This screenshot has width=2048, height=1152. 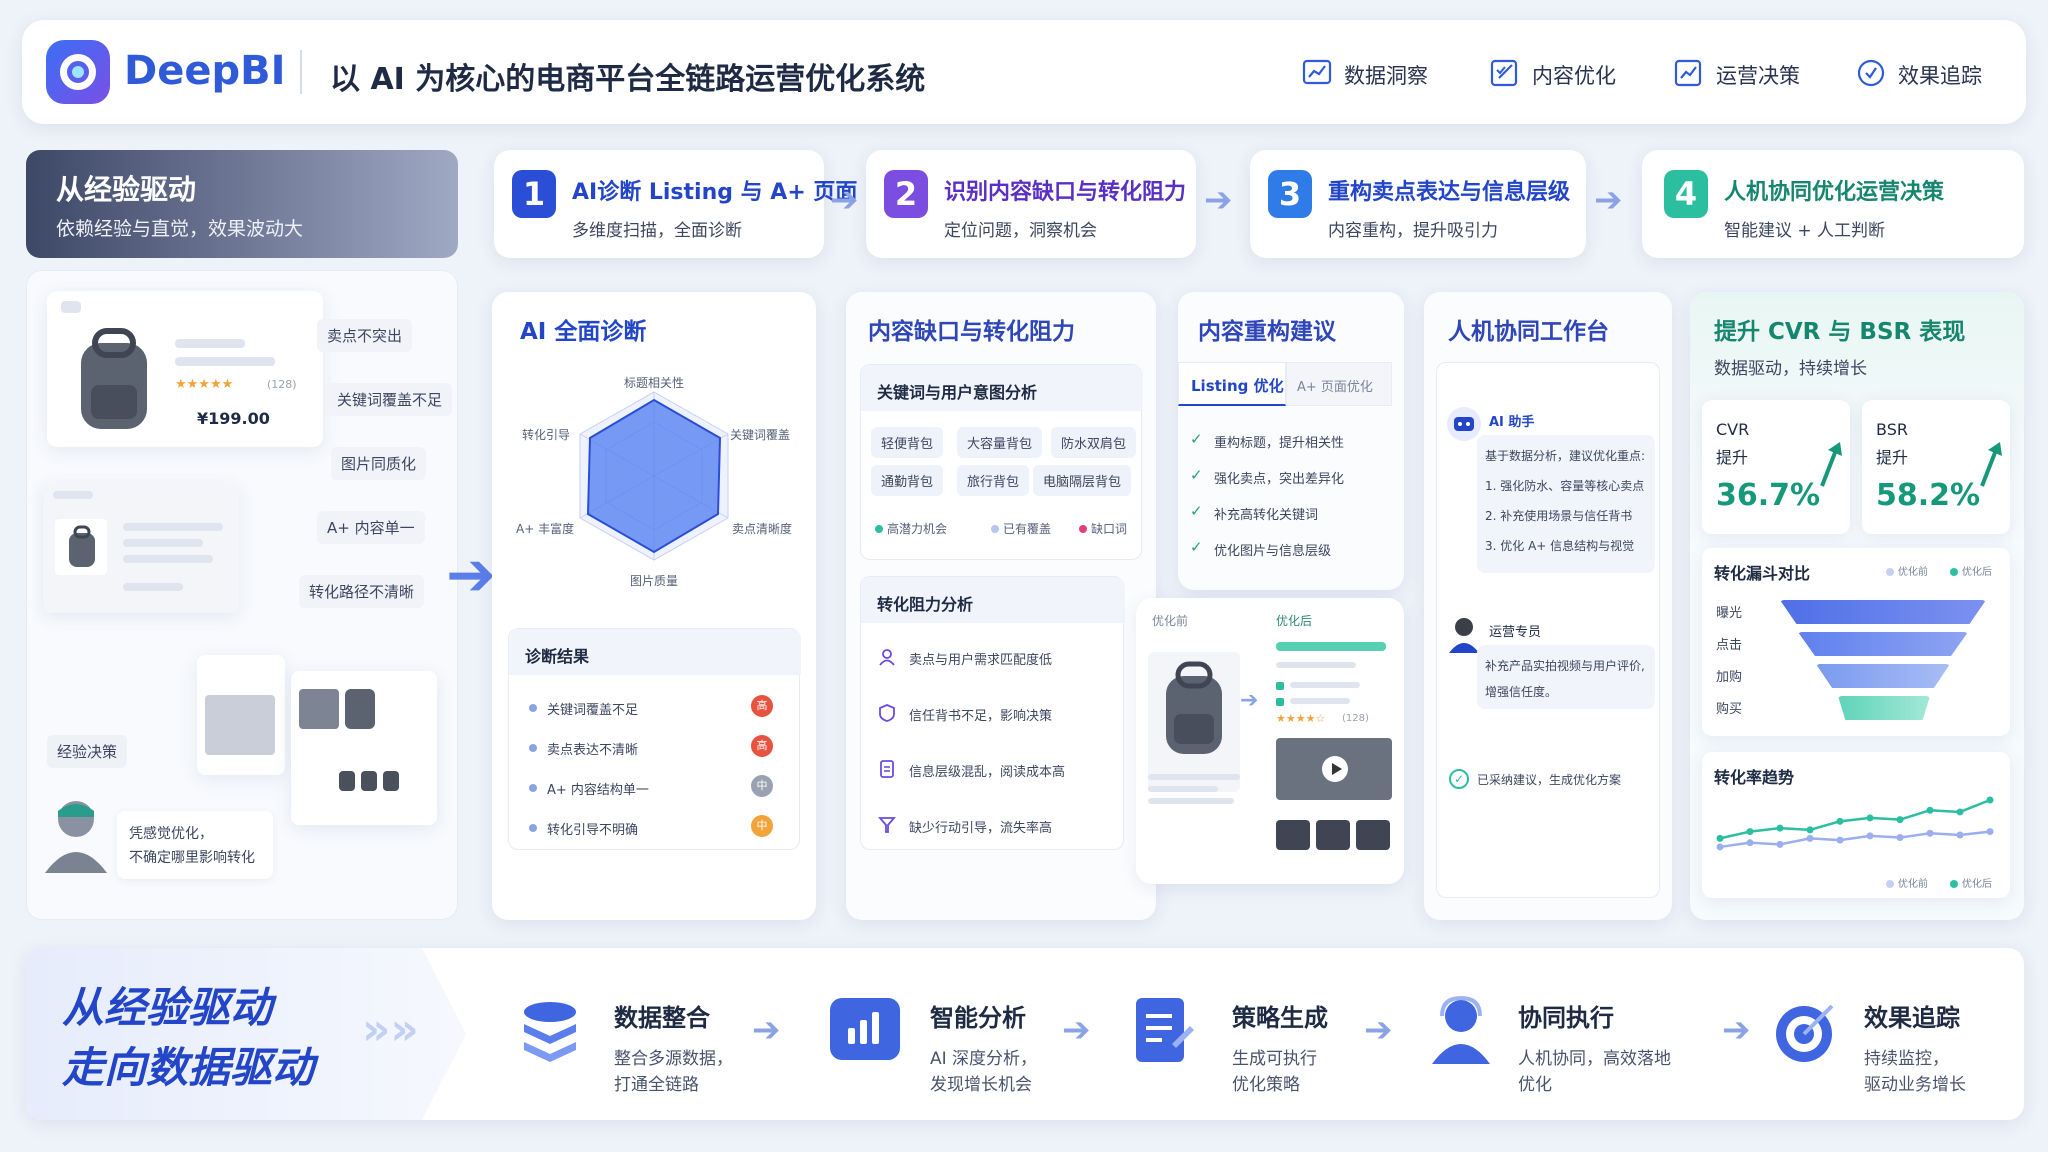 I want to click on bottom-step-desc: 优化, so click(x=1535, y=1085).